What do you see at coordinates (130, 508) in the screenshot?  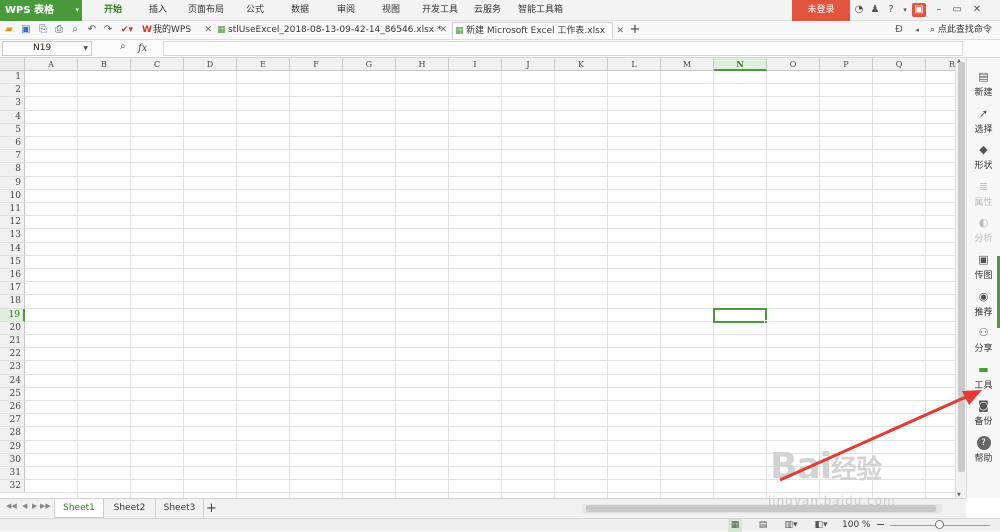 I see `sheet-tab-2: Sheet2` at bounding box center [130, 508].